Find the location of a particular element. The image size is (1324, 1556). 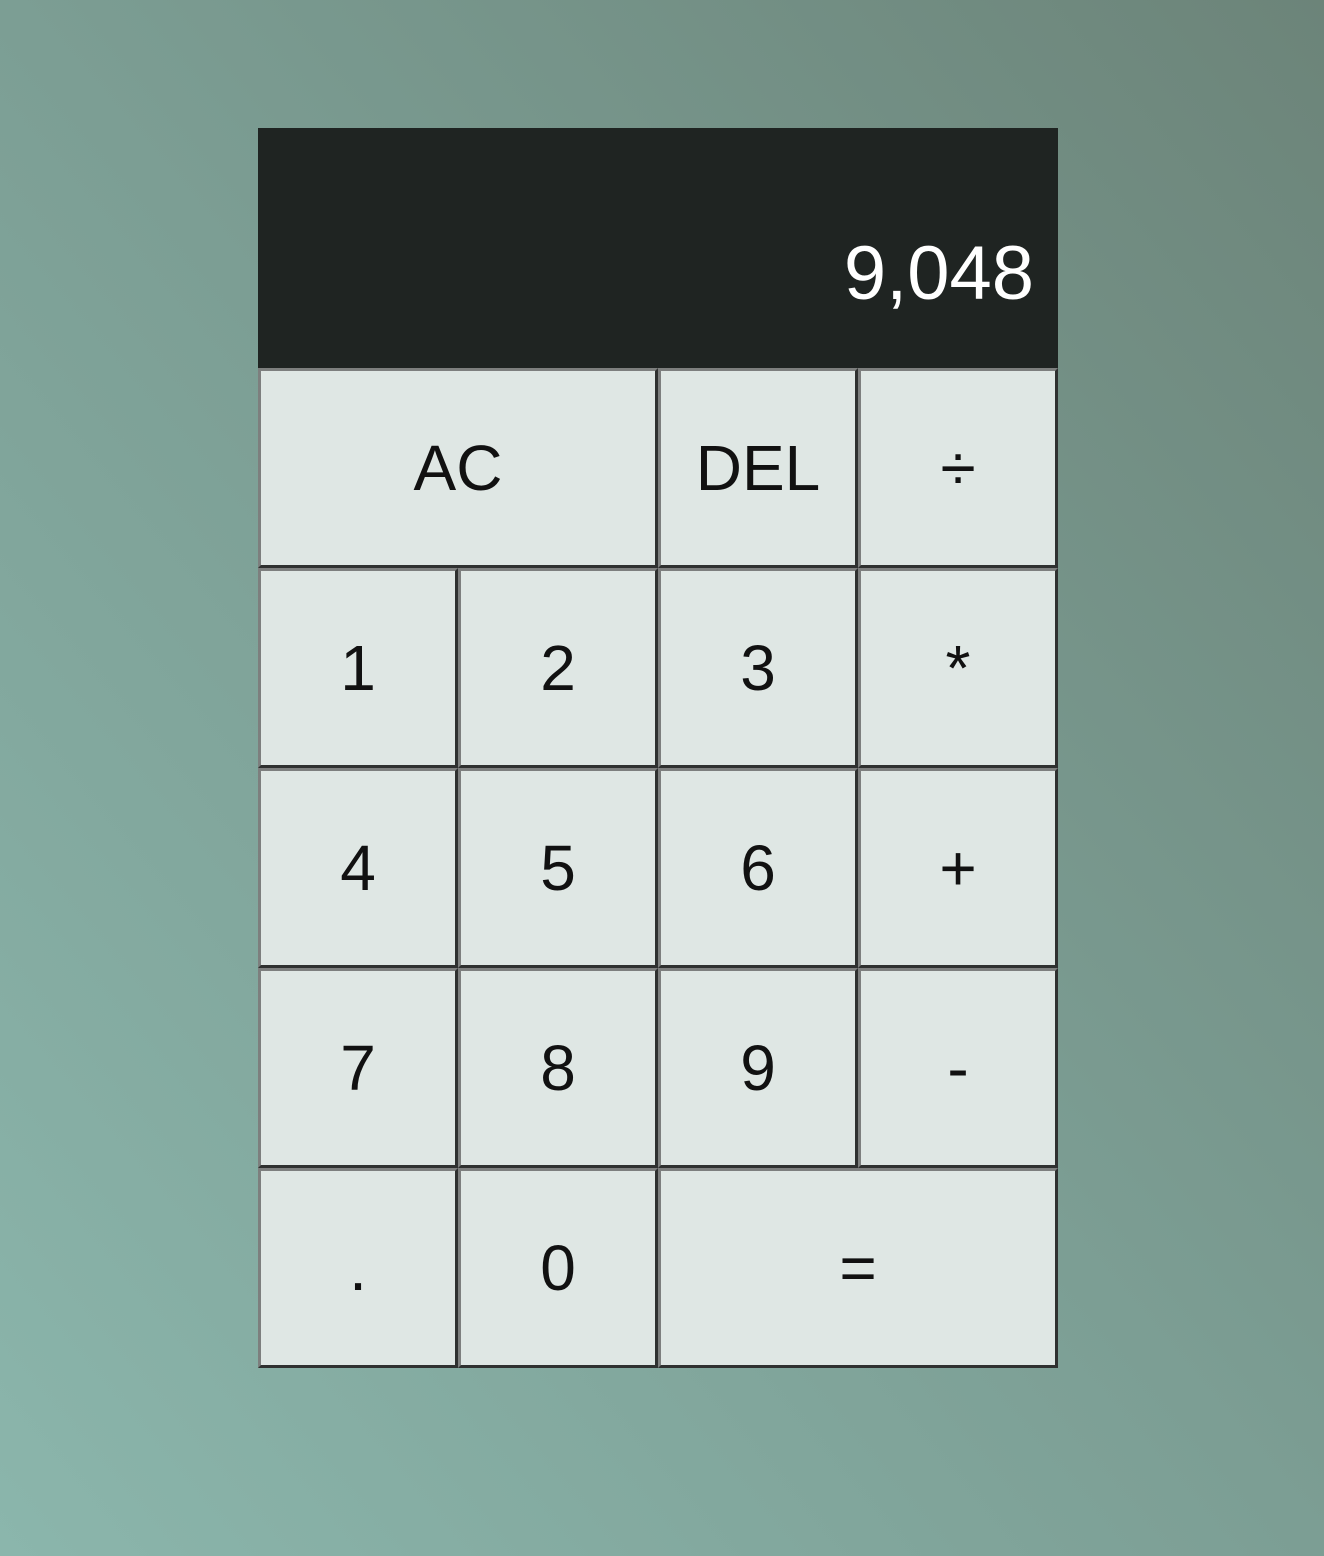

all-clear-button: AC is located at coordinates (458, 468).